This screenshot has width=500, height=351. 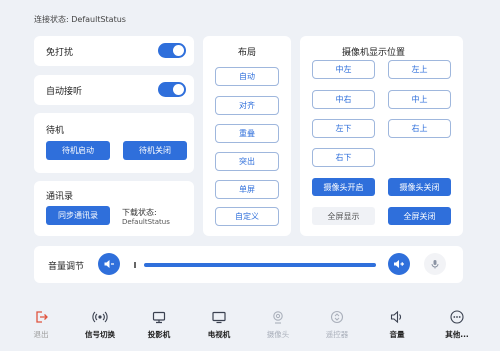 I want to click on projector-icon, so click(x=159, y=317).